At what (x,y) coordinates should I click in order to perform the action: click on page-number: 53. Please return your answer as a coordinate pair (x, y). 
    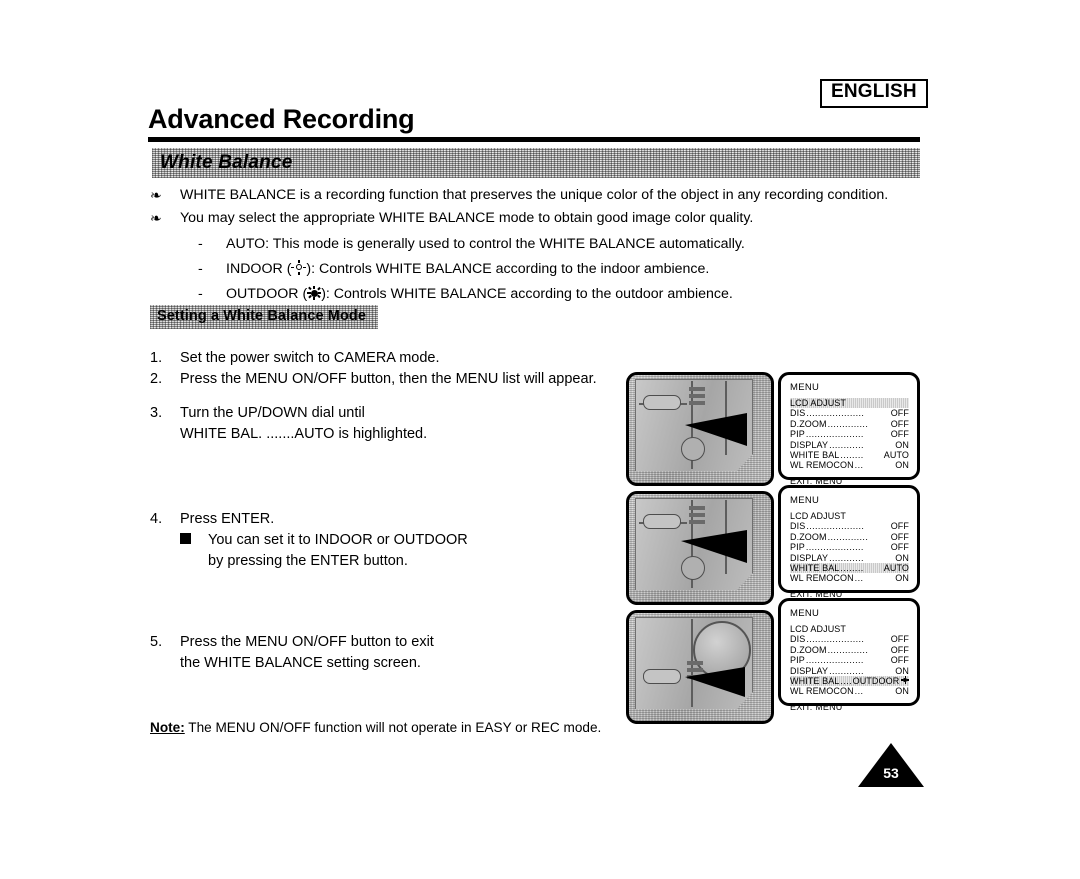
    Looking at the image, I should click on (891, 773).